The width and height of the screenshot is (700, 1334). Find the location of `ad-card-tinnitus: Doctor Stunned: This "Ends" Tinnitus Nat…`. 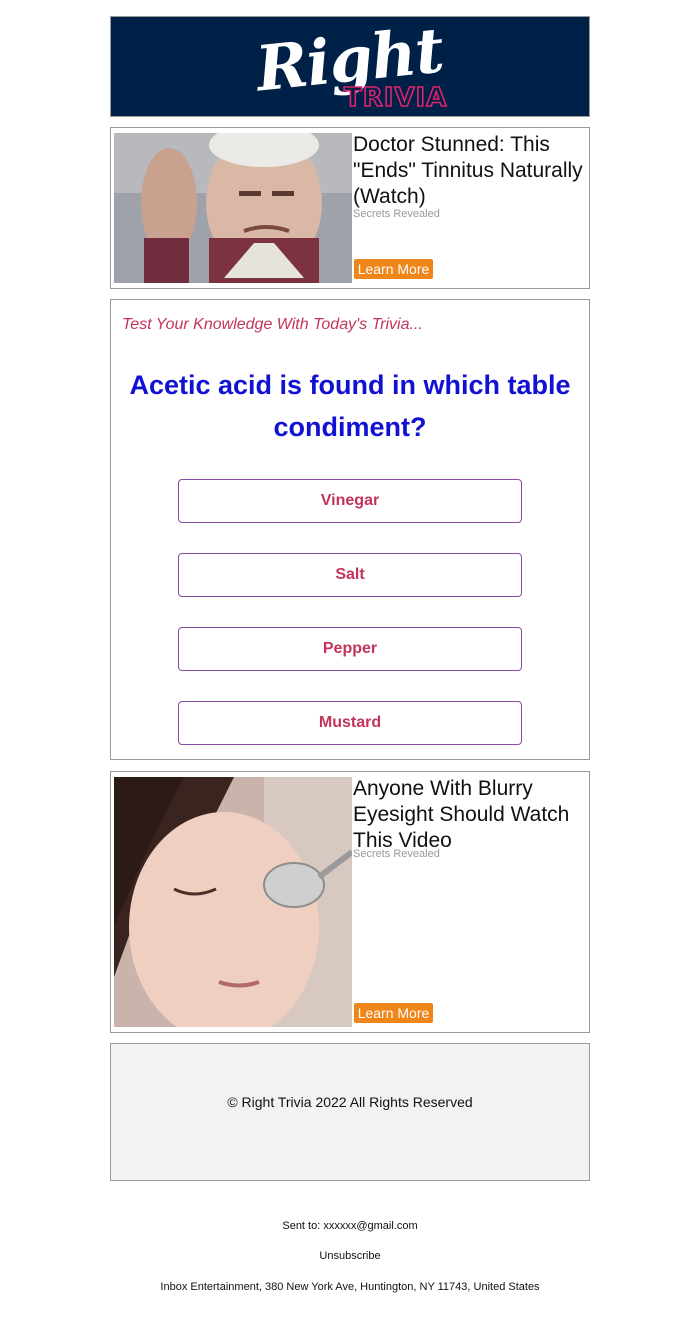

ad-card-tinnitus: Doctor Stunned: This "Ends" Tinnitus Nat… is located at coordinates (350, 208).